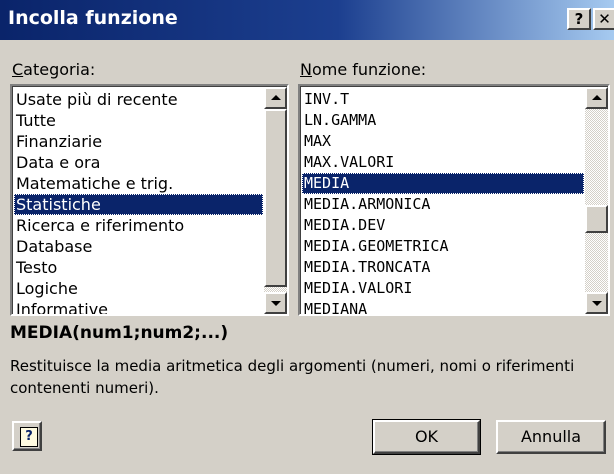 The image size is (614, 474). I want to click on function-list-item: MEDIA.ARMONICA, so click(443, 204).